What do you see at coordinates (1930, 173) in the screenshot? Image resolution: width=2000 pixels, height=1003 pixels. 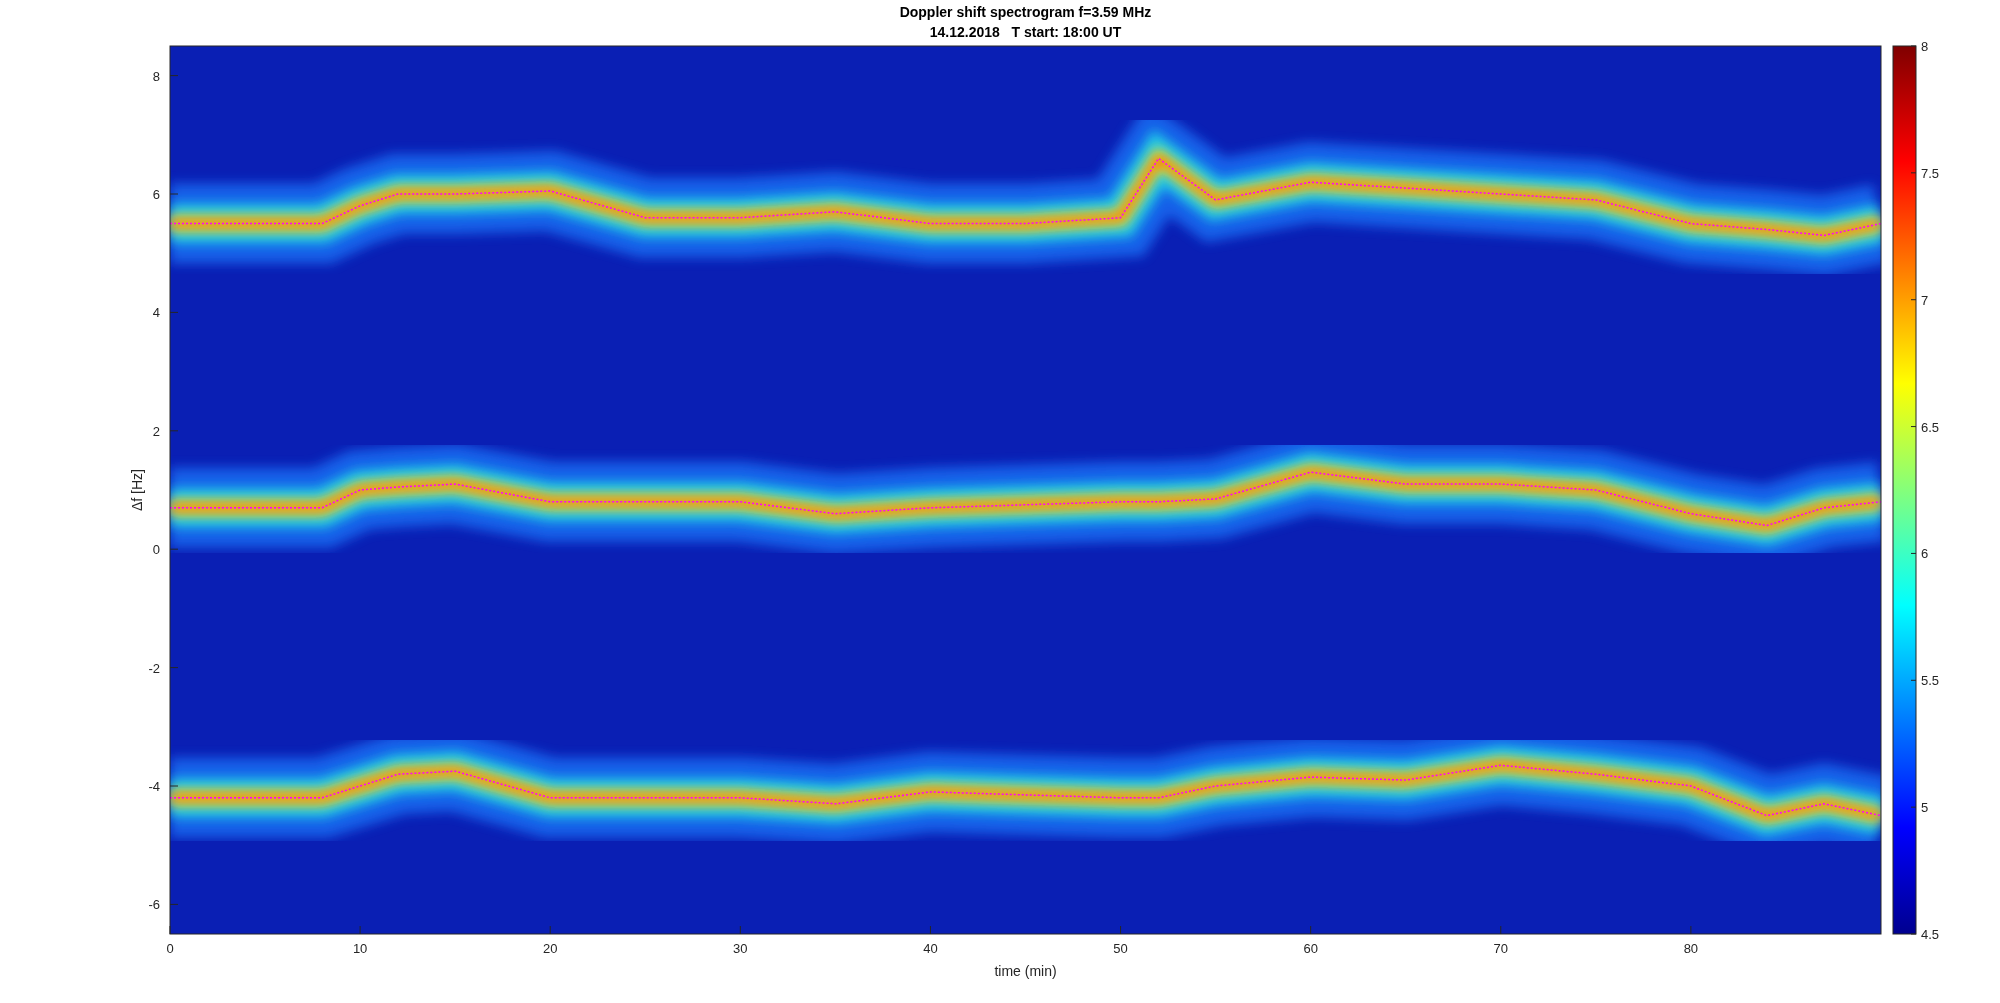 I see `colorbar-tick-label: 7.5` at bounding box center [1930, 173].